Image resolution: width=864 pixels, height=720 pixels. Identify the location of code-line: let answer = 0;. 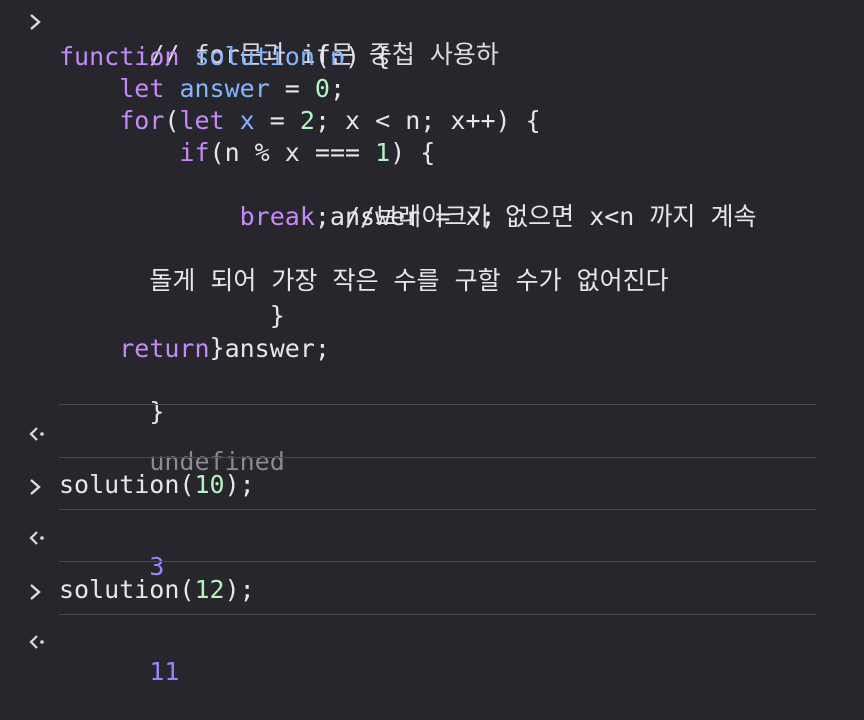
(232, 88).